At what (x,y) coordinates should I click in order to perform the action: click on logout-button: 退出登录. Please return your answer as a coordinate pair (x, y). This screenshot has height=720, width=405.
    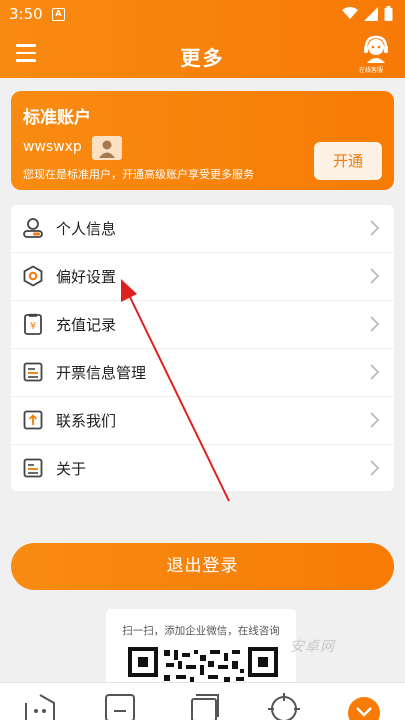
    Looking at the image, I should click on (202, 566).